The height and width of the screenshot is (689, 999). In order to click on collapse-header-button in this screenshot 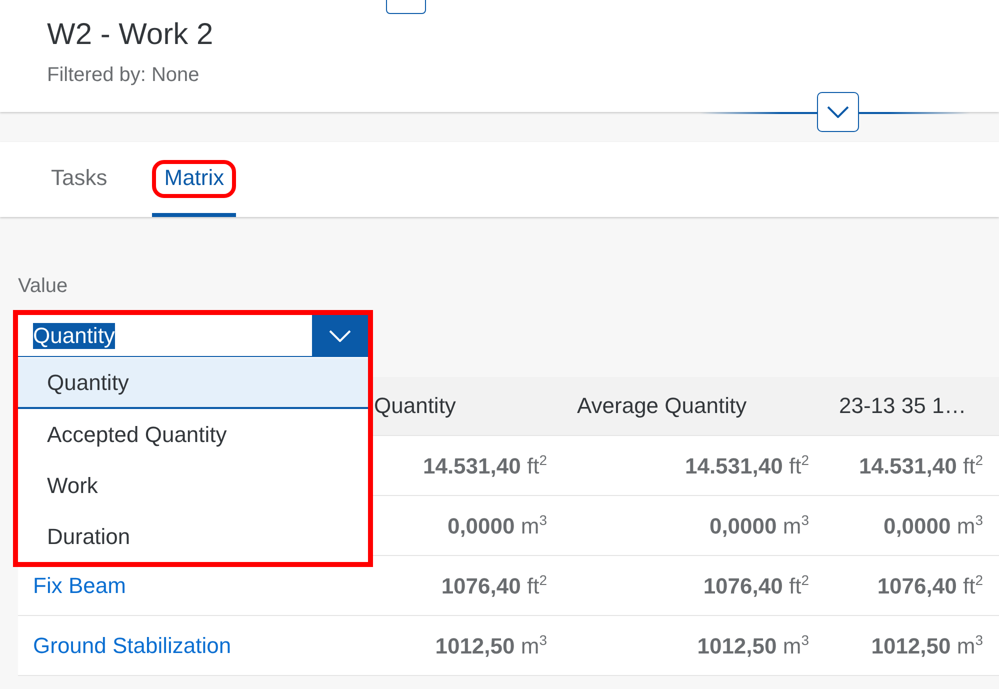, I will do `click(838, 112)`.